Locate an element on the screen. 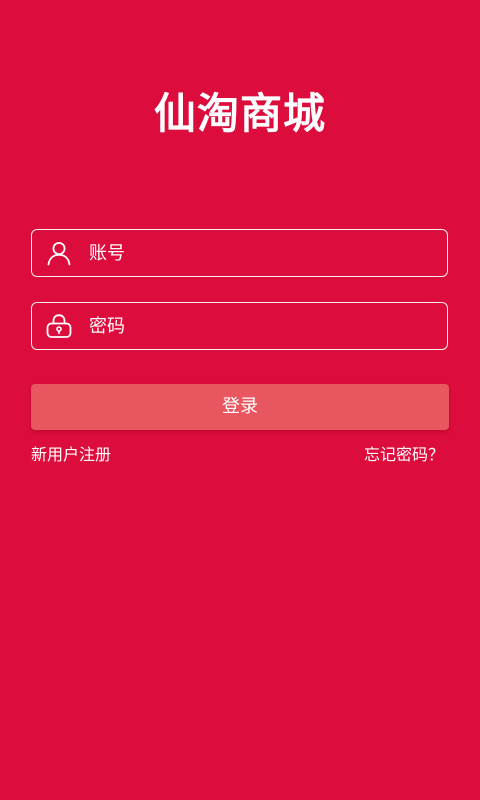  account-field is located at coordinates (239, 253).